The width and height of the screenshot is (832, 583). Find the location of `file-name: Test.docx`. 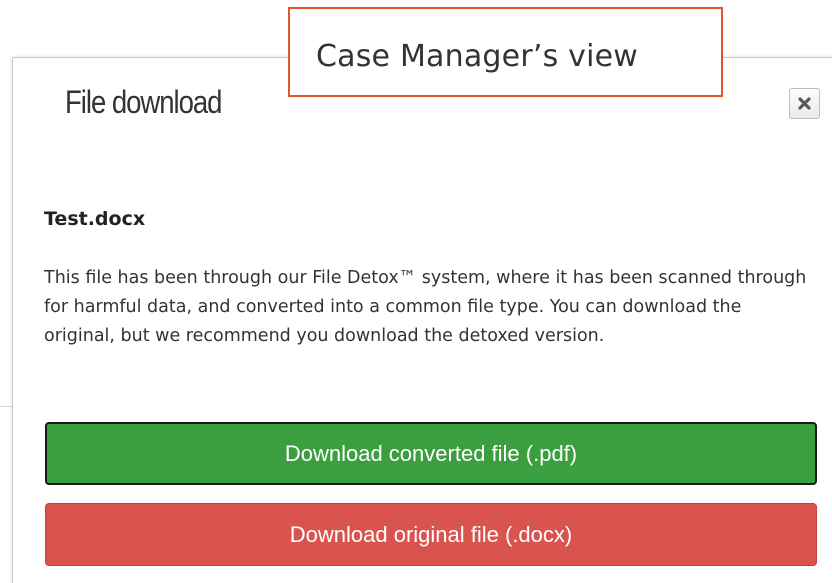

file-name: Test.docx is located at coordinates (95, 219).